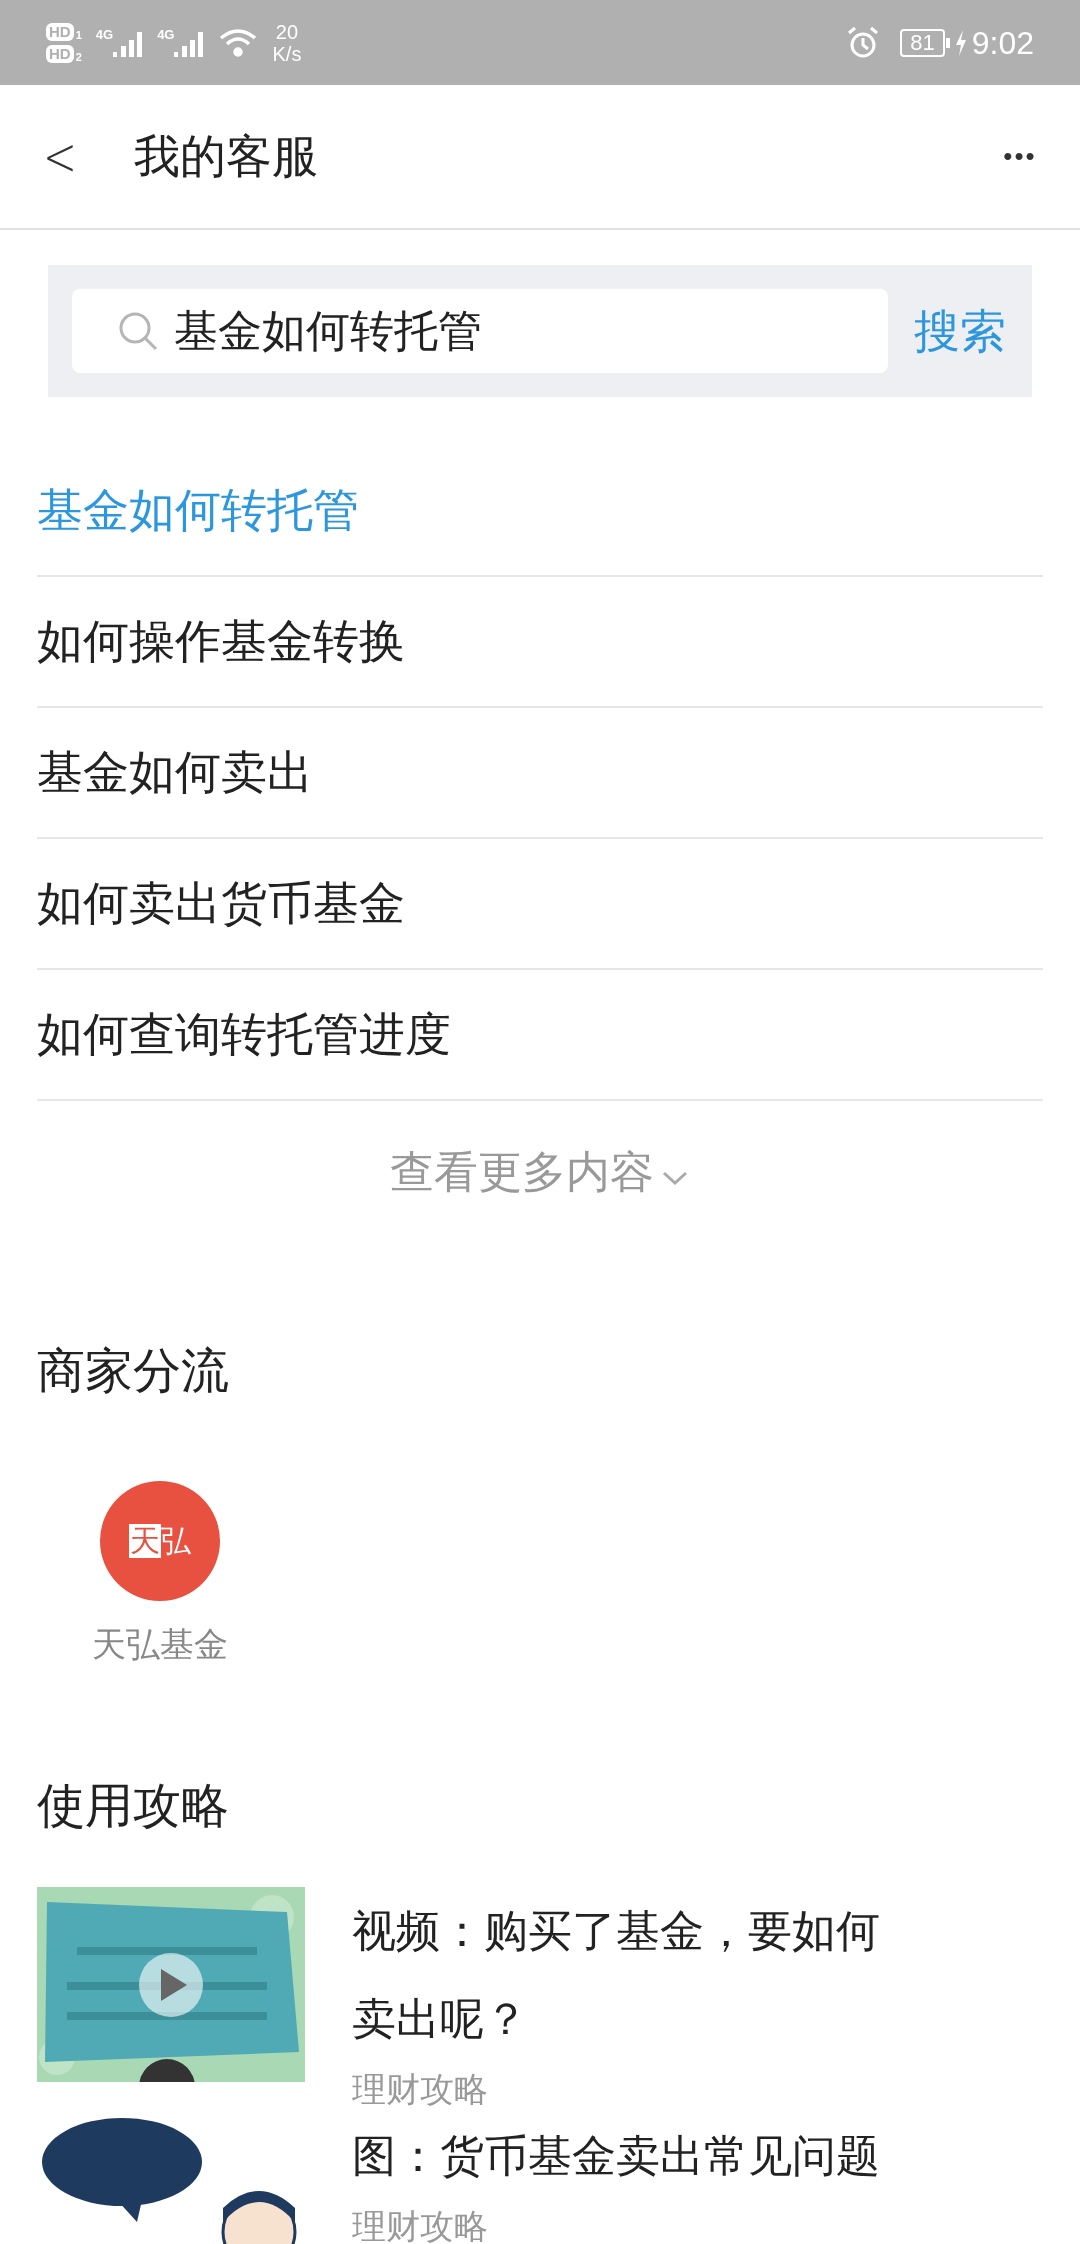 The width and height of the screenshot is (1080, 2244). What do you see at coordinates (540, 642) in the screenshot?
I see `suggestion-item: 如何操作基金转换` at bounding box center [540, 642].